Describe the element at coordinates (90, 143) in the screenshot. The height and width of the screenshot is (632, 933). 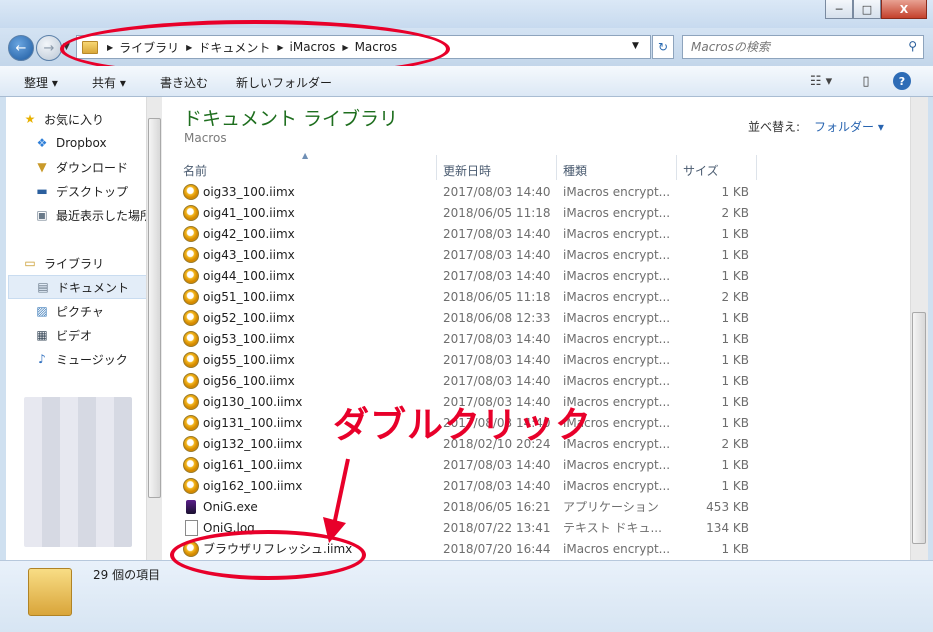
I see `sidebar-item-dropbox: ❖ Dropbox` at that location.